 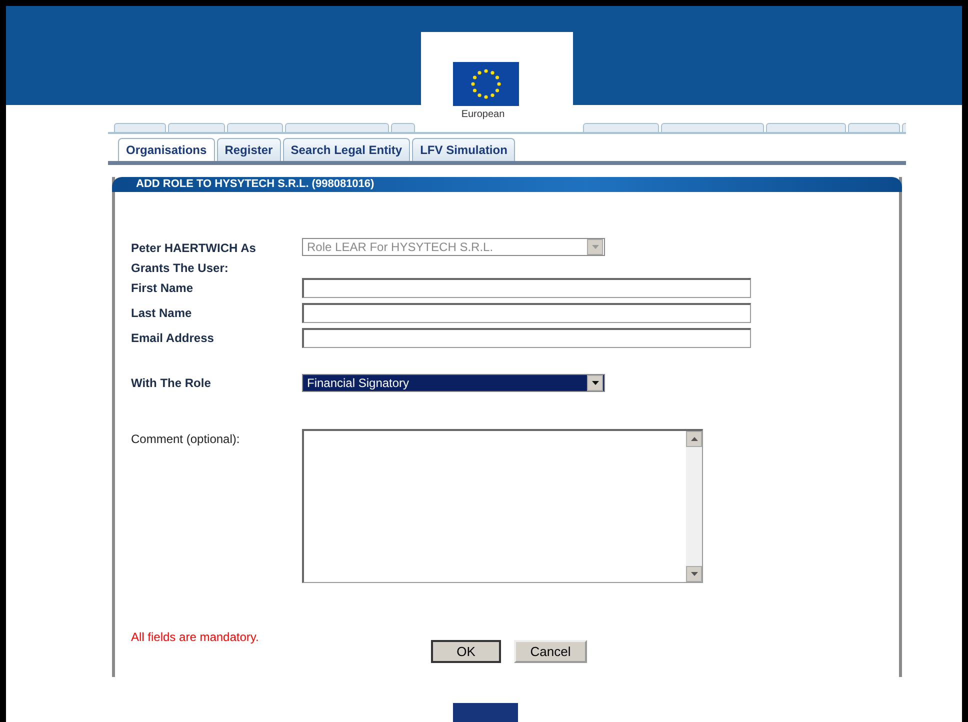 I want to click on tab: LFV Simulation, so click(x=464, y=149).